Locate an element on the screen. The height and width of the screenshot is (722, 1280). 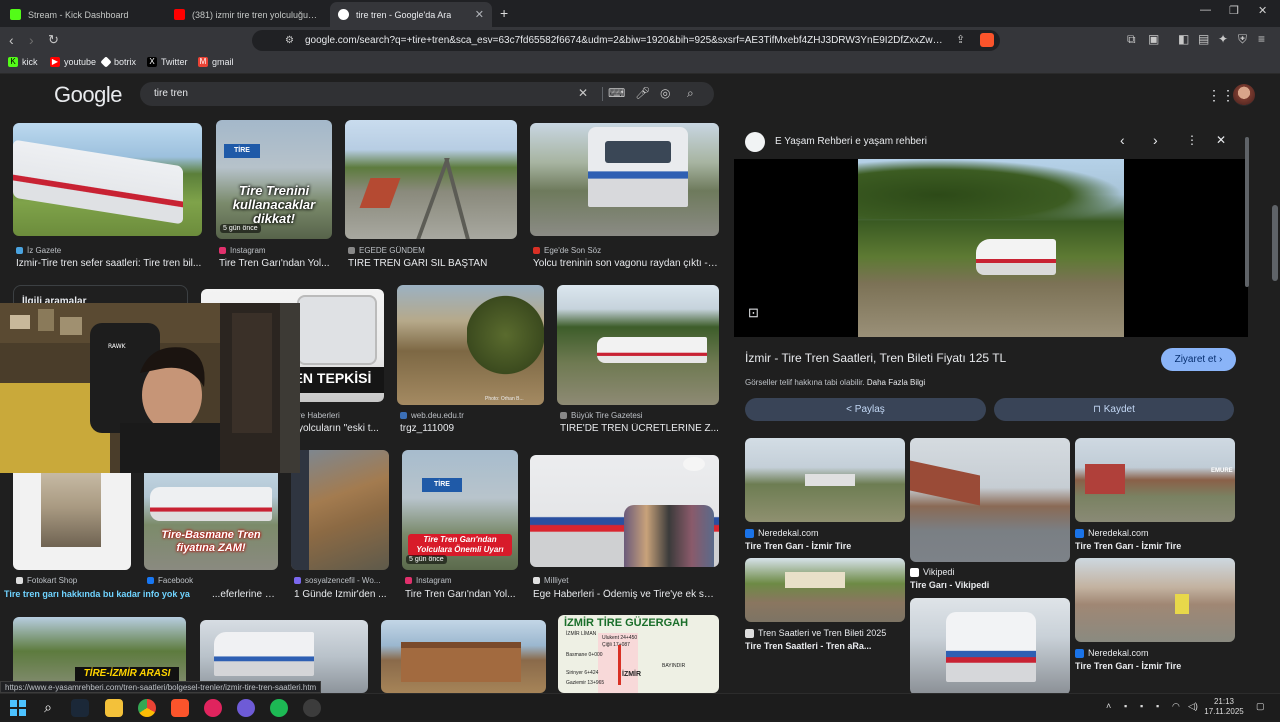
forward-icon: › is located at coordinates (31, 40).